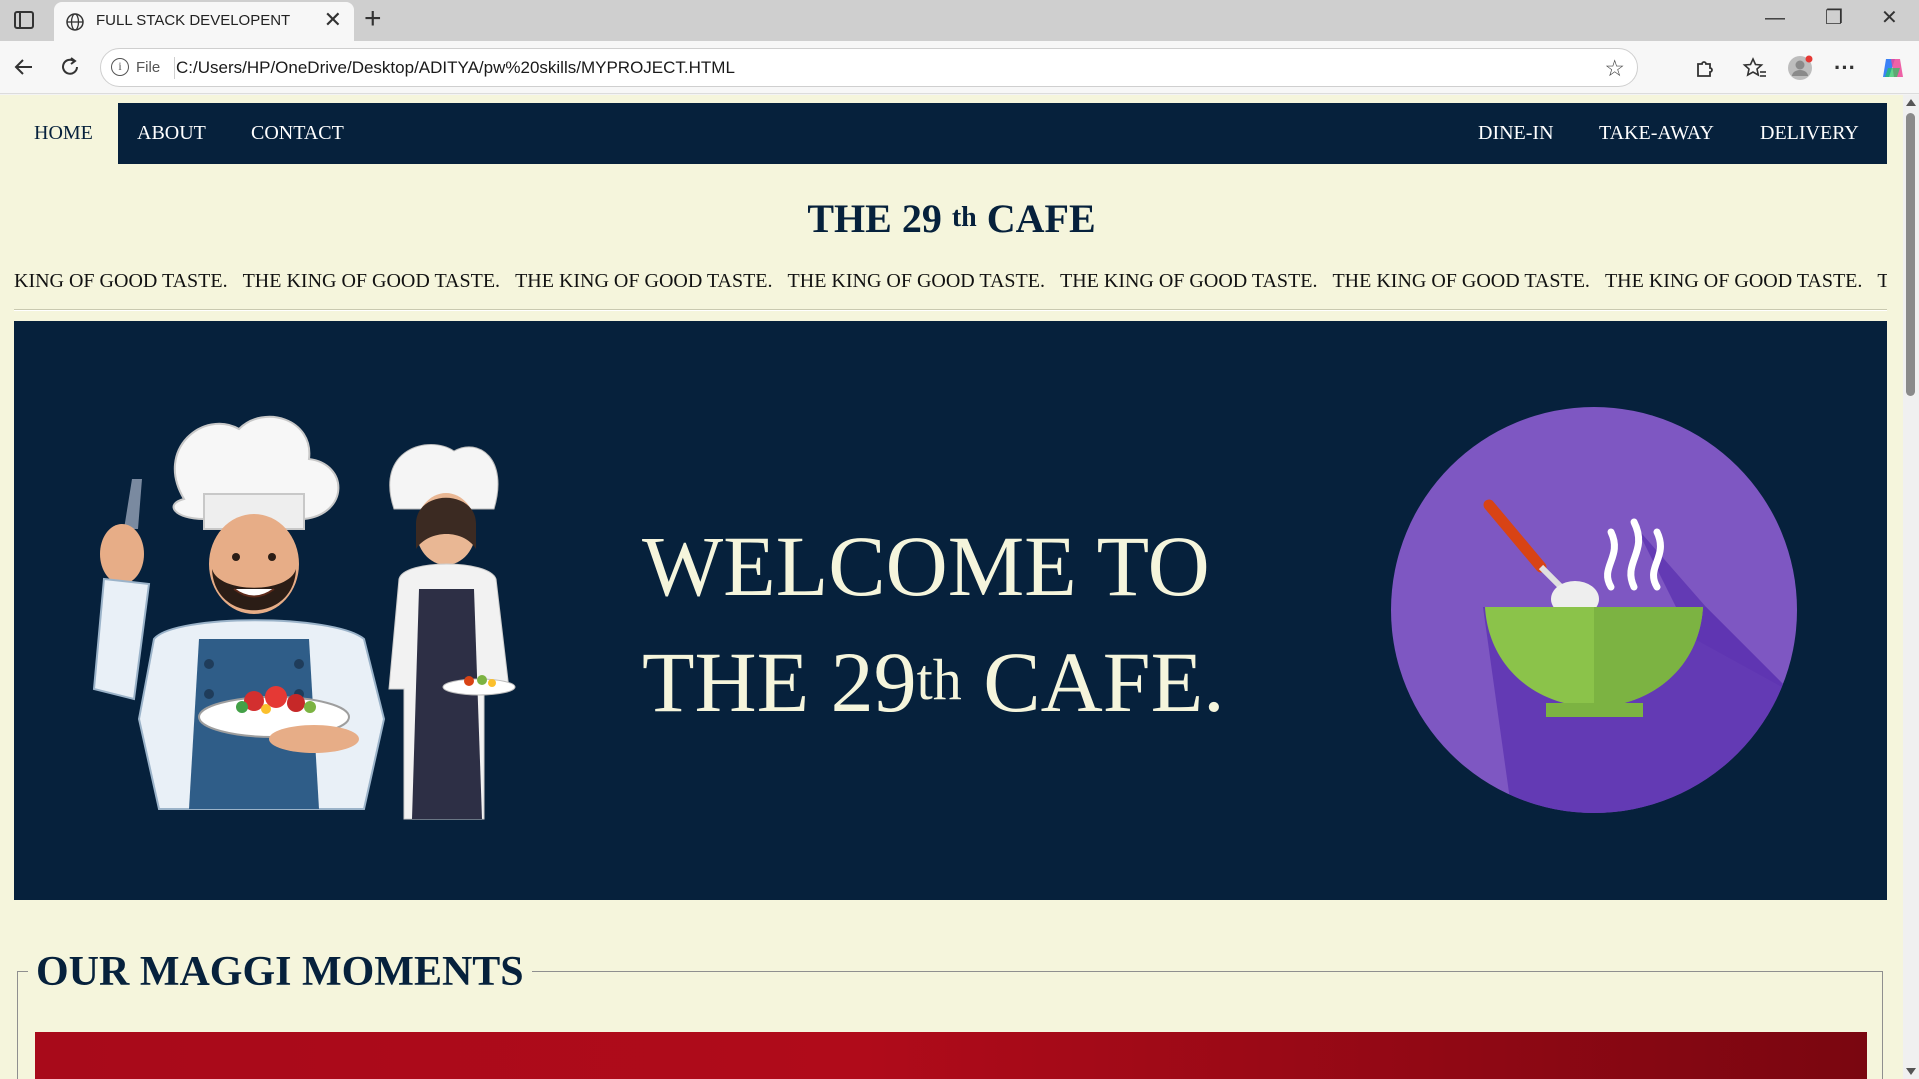 The width and height of the screenshot is (1919, 1079). What do you see at coordinates (1594, 610) in the screenshot?
I see `food-bowl-icon` at bounding box center [1594, 610].